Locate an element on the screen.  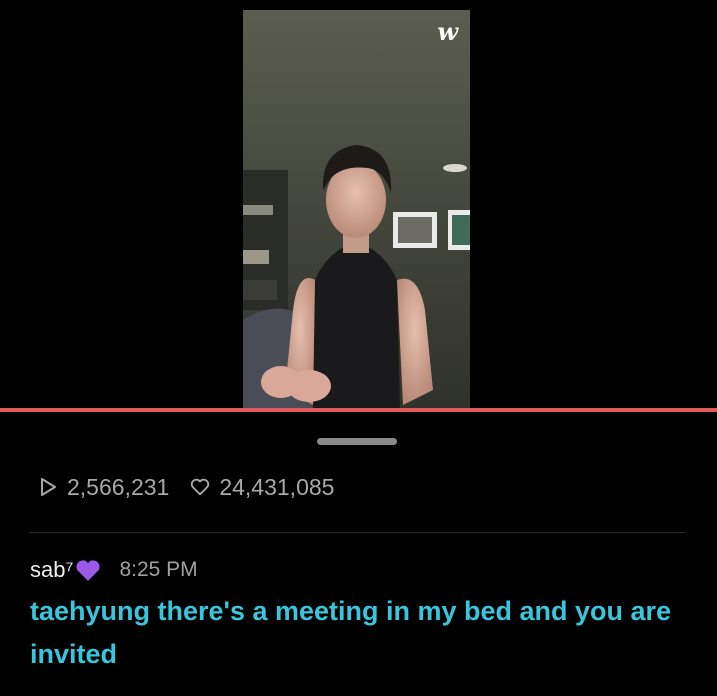
play-outline-icon is located at coordinates (48, 487).